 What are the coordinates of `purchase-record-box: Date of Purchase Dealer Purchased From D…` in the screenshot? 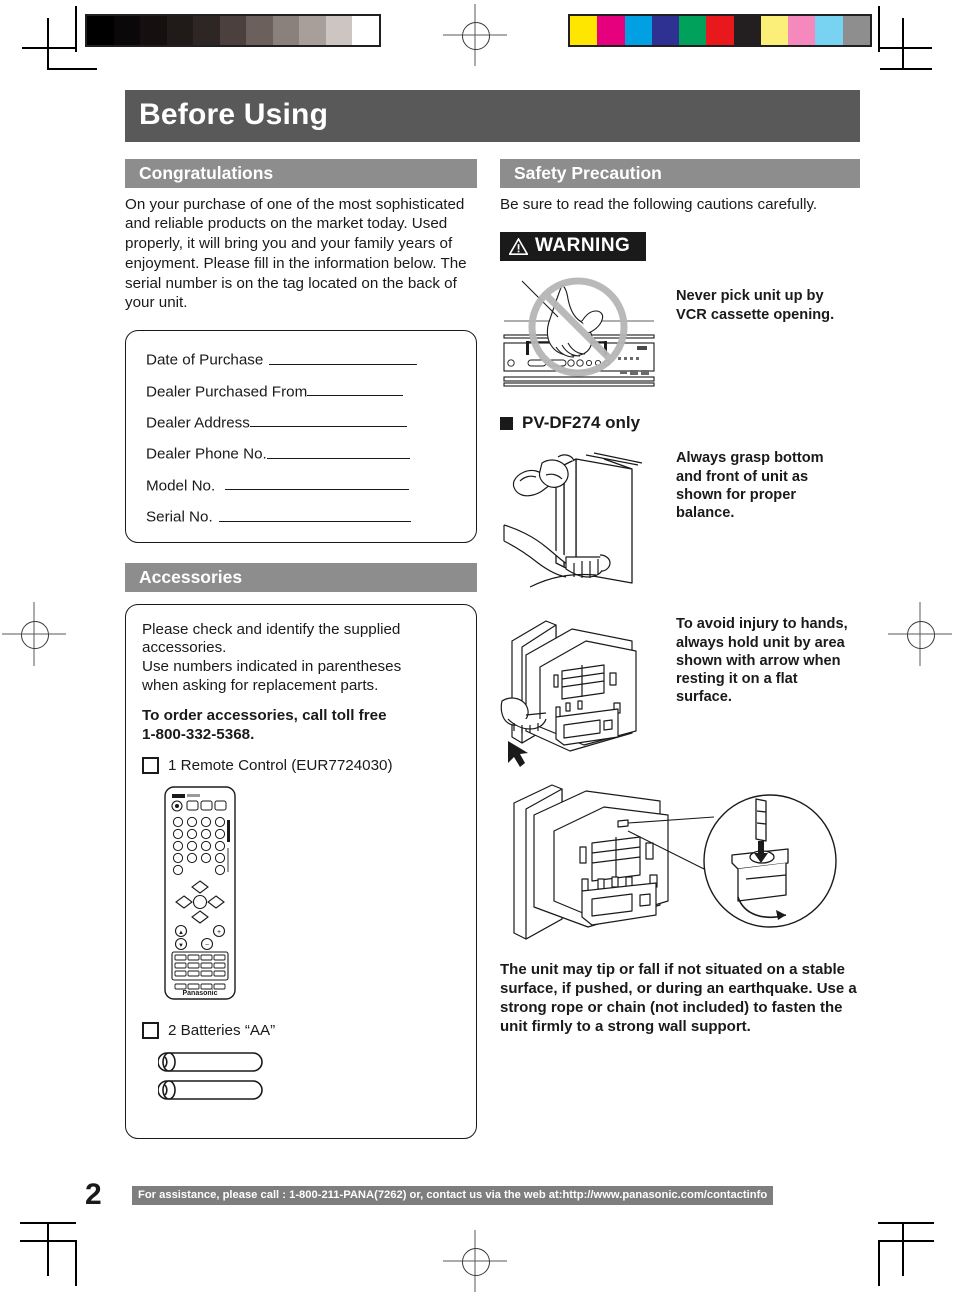 It's located at (301, 436).